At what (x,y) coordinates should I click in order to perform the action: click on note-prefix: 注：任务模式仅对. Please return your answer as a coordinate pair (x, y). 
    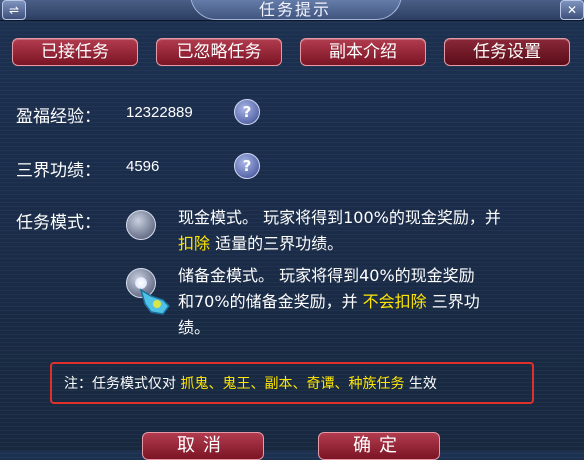
    Looking at the image, I should click on (122, 384).